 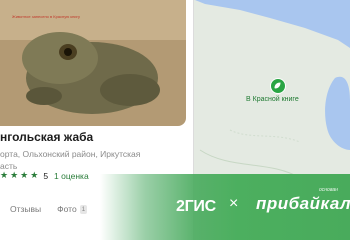 I want to click on rating-row: ★ ★ ★ ★ 5 1 оценка, so click(x=44, y=175).